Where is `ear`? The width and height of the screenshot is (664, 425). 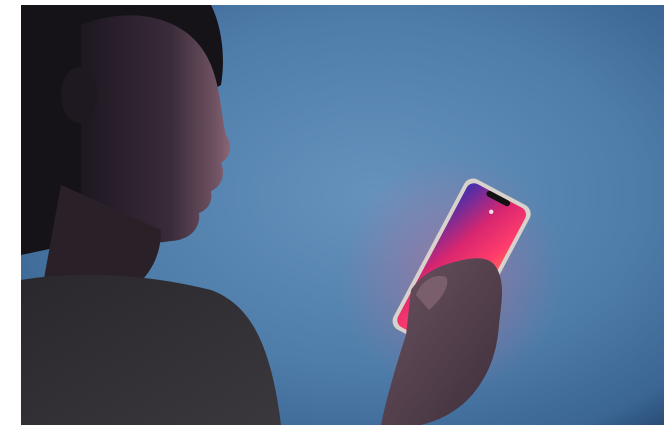
ear is located at coordinates (79, 95).